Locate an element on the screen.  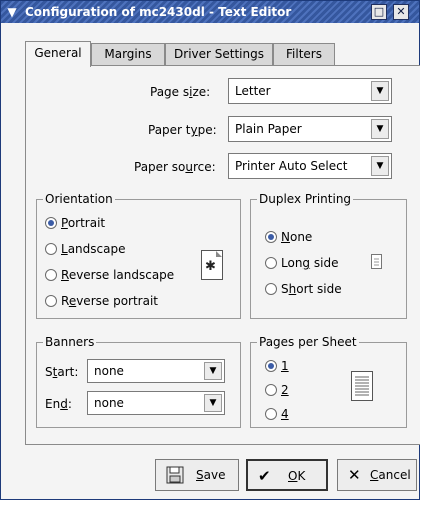
banner-start-value: none is located at coordinates (109, 371).